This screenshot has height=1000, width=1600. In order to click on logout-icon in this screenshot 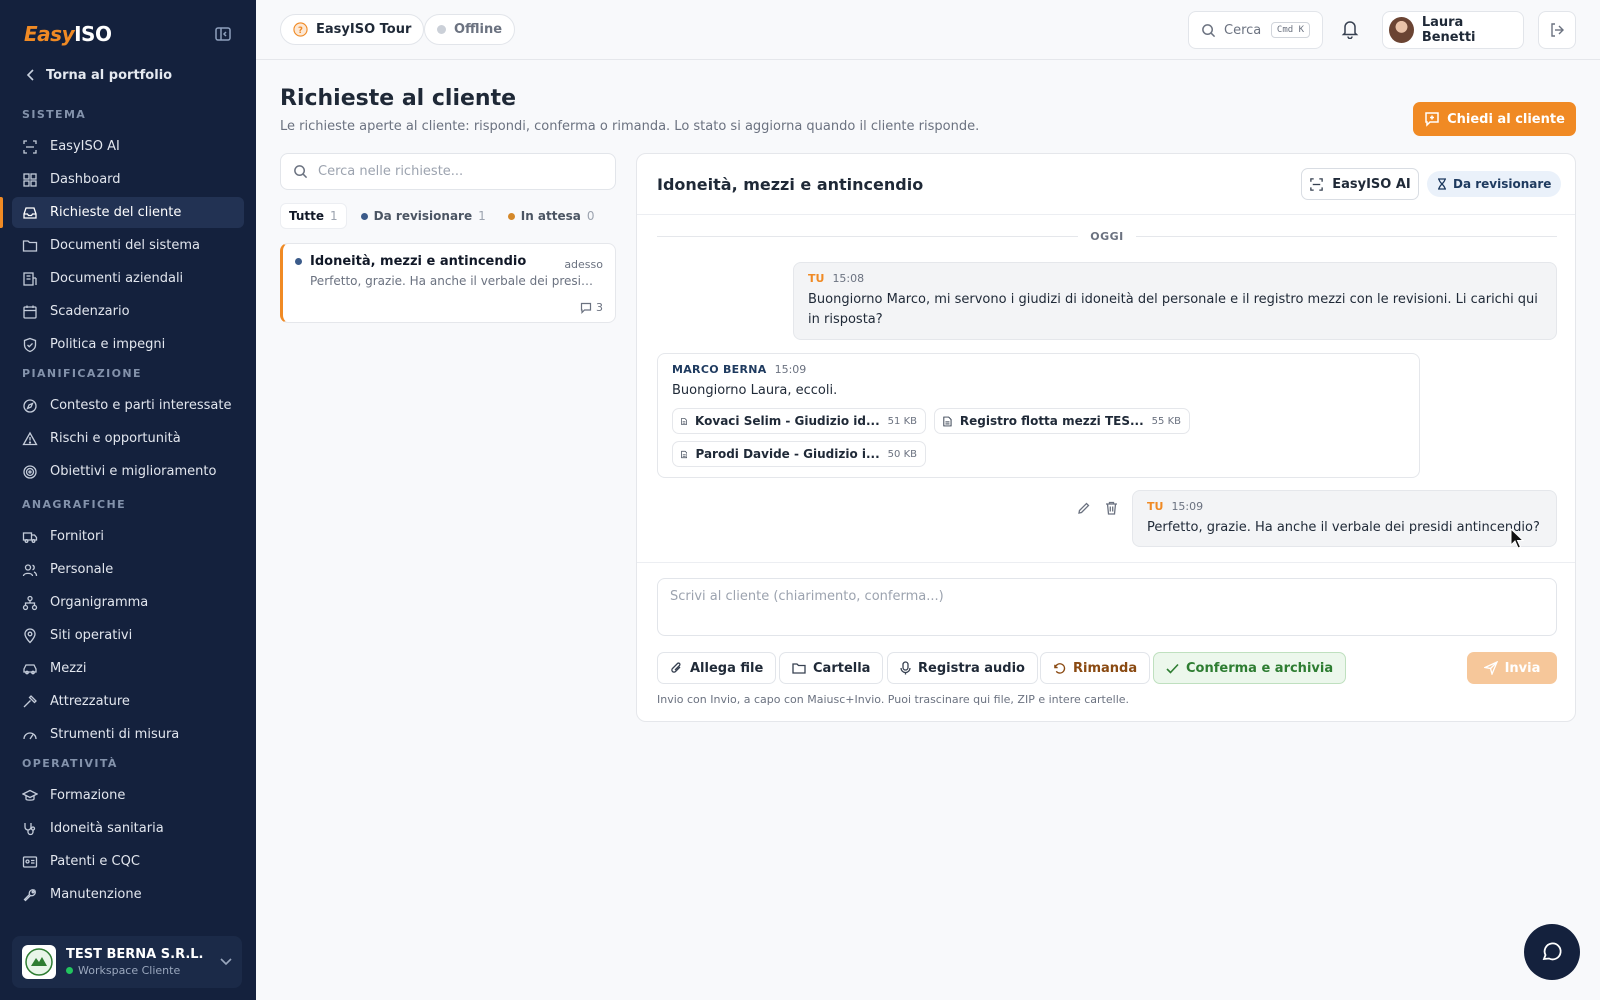, I will do `click(1557, 30)`.